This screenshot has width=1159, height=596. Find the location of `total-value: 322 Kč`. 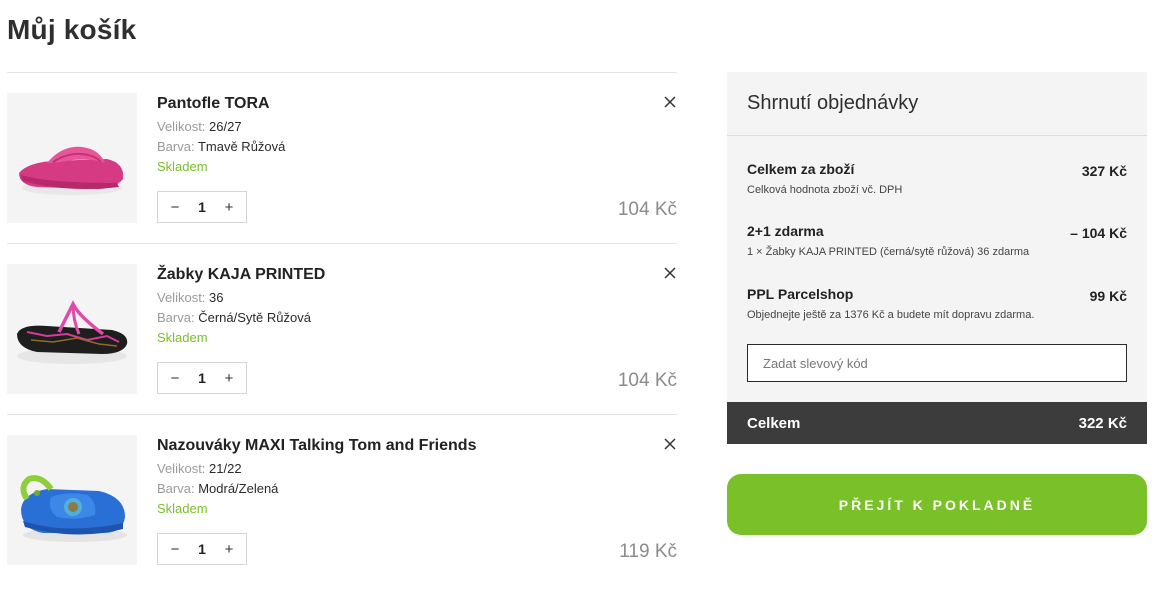

total-value: 322 Kč is located at coordinates (1102, 423).